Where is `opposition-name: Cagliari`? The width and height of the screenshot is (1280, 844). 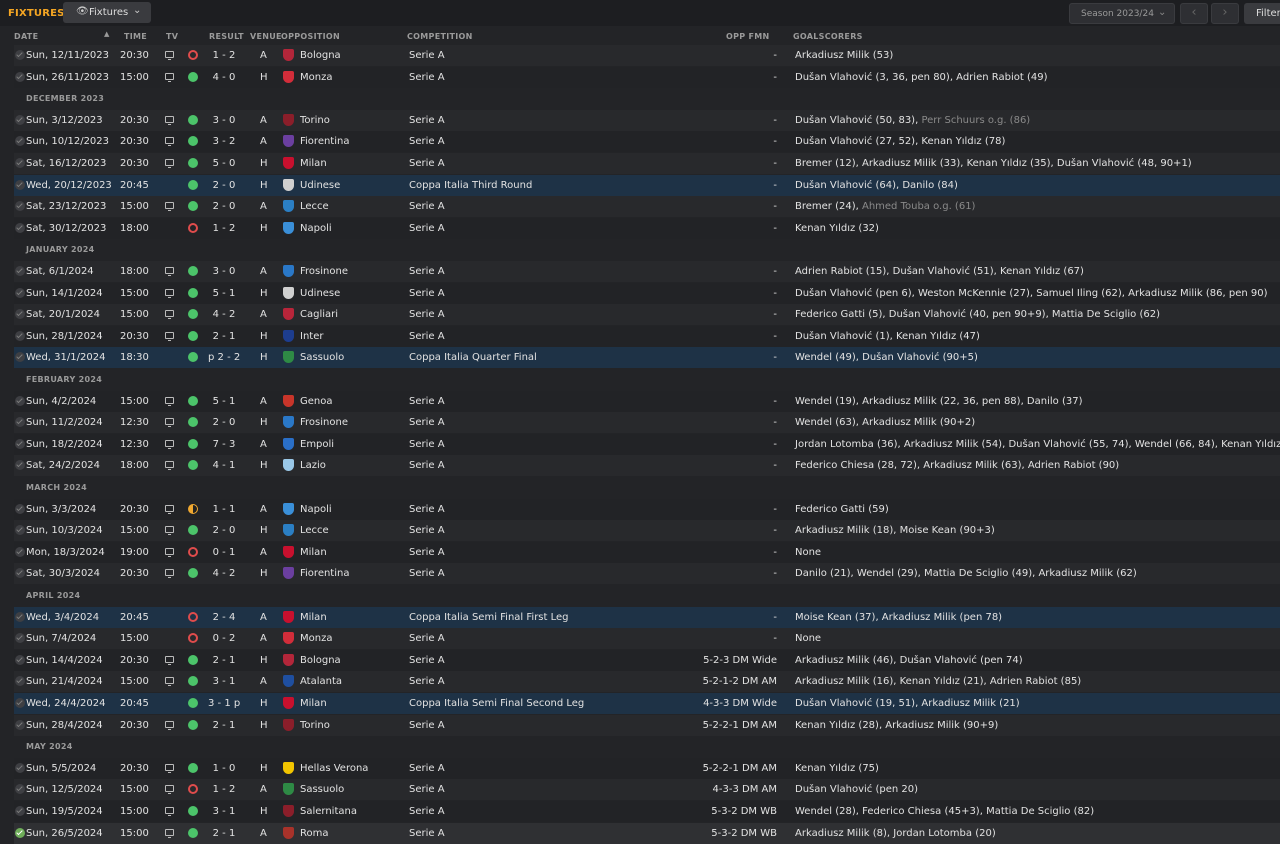 opposition-name: Cagliari is located at coordinates (319, 314).